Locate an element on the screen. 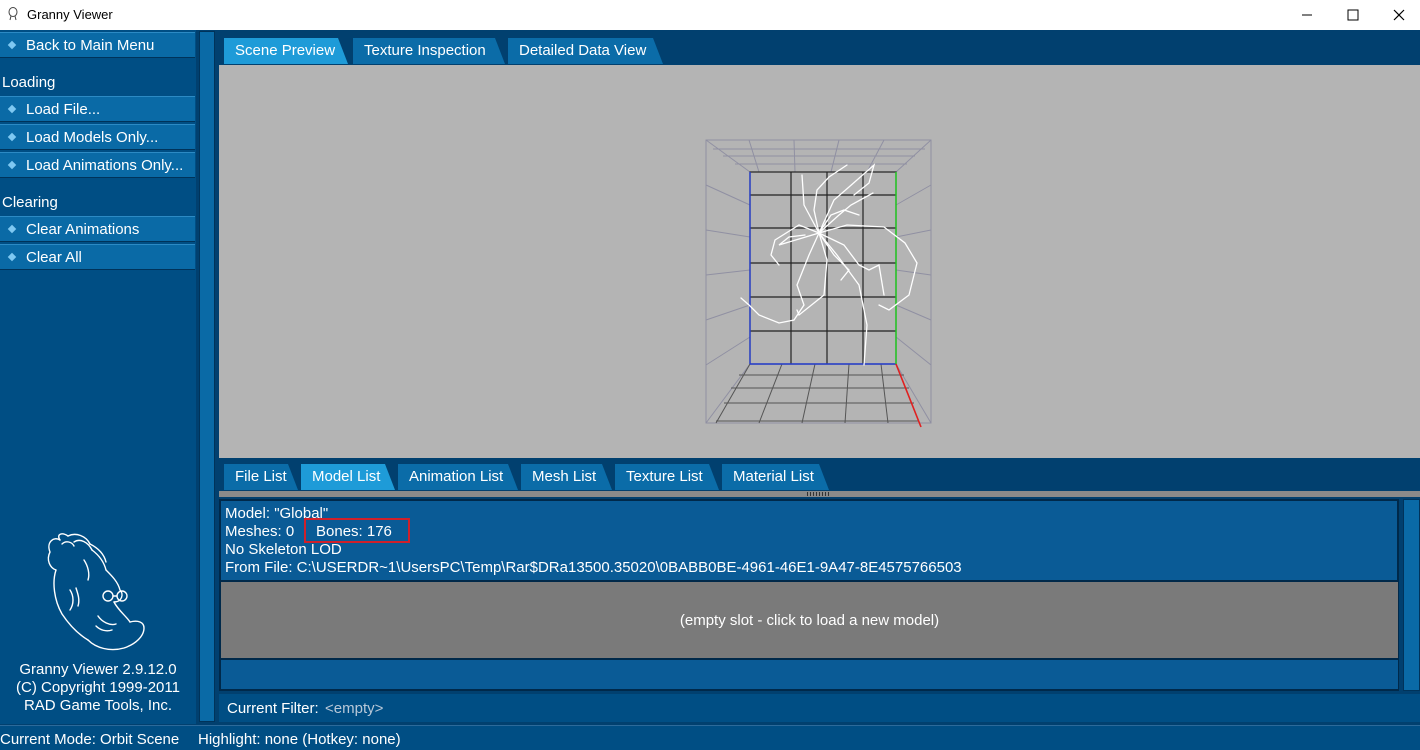 The height and width of the screenshot is (750, 1420). panel-splitter is located at coordinates (819, 494).